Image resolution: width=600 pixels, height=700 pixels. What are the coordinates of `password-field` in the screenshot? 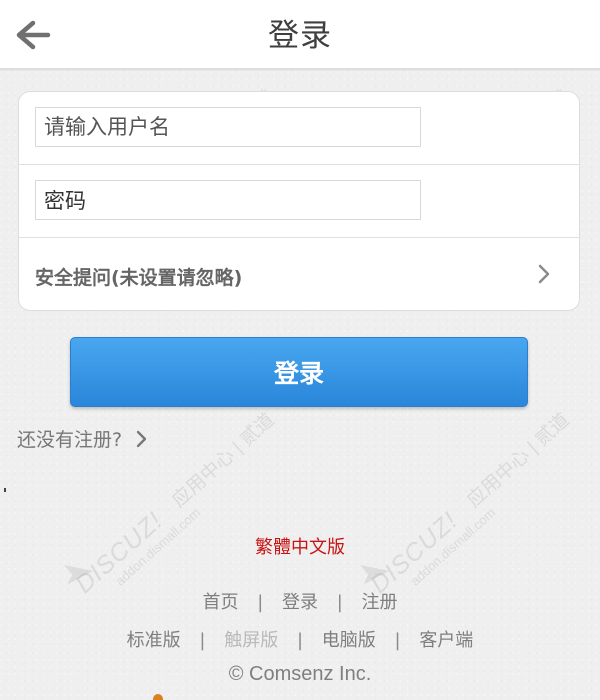 It's located at (228, 200).